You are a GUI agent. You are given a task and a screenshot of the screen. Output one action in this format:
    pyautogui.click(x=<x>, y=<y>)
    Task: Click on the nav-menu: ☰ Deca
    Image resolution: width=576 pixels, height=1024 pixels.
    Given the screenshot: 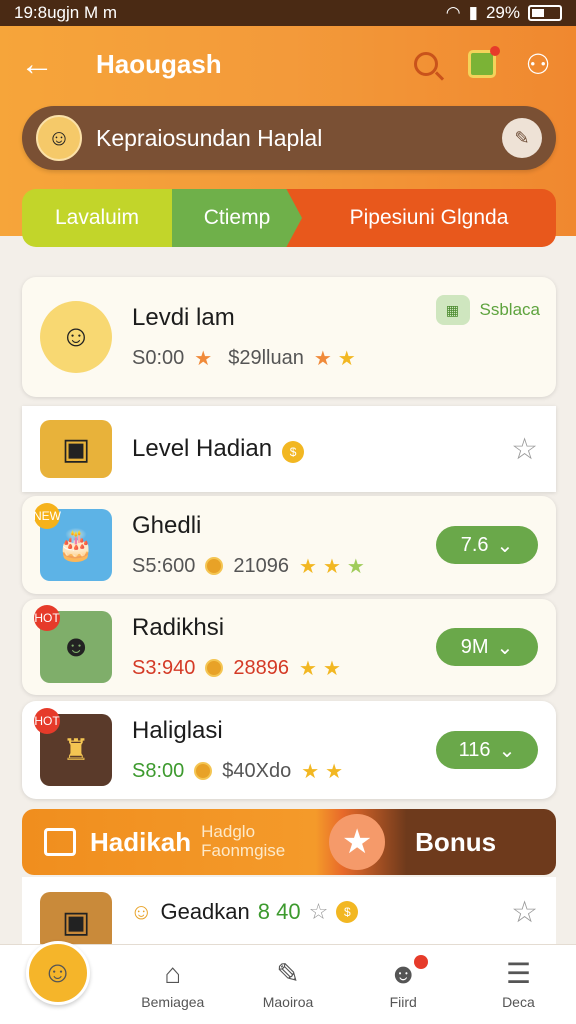 What is the action you would take?
    pyautogui.click(x=518, y=984)
    